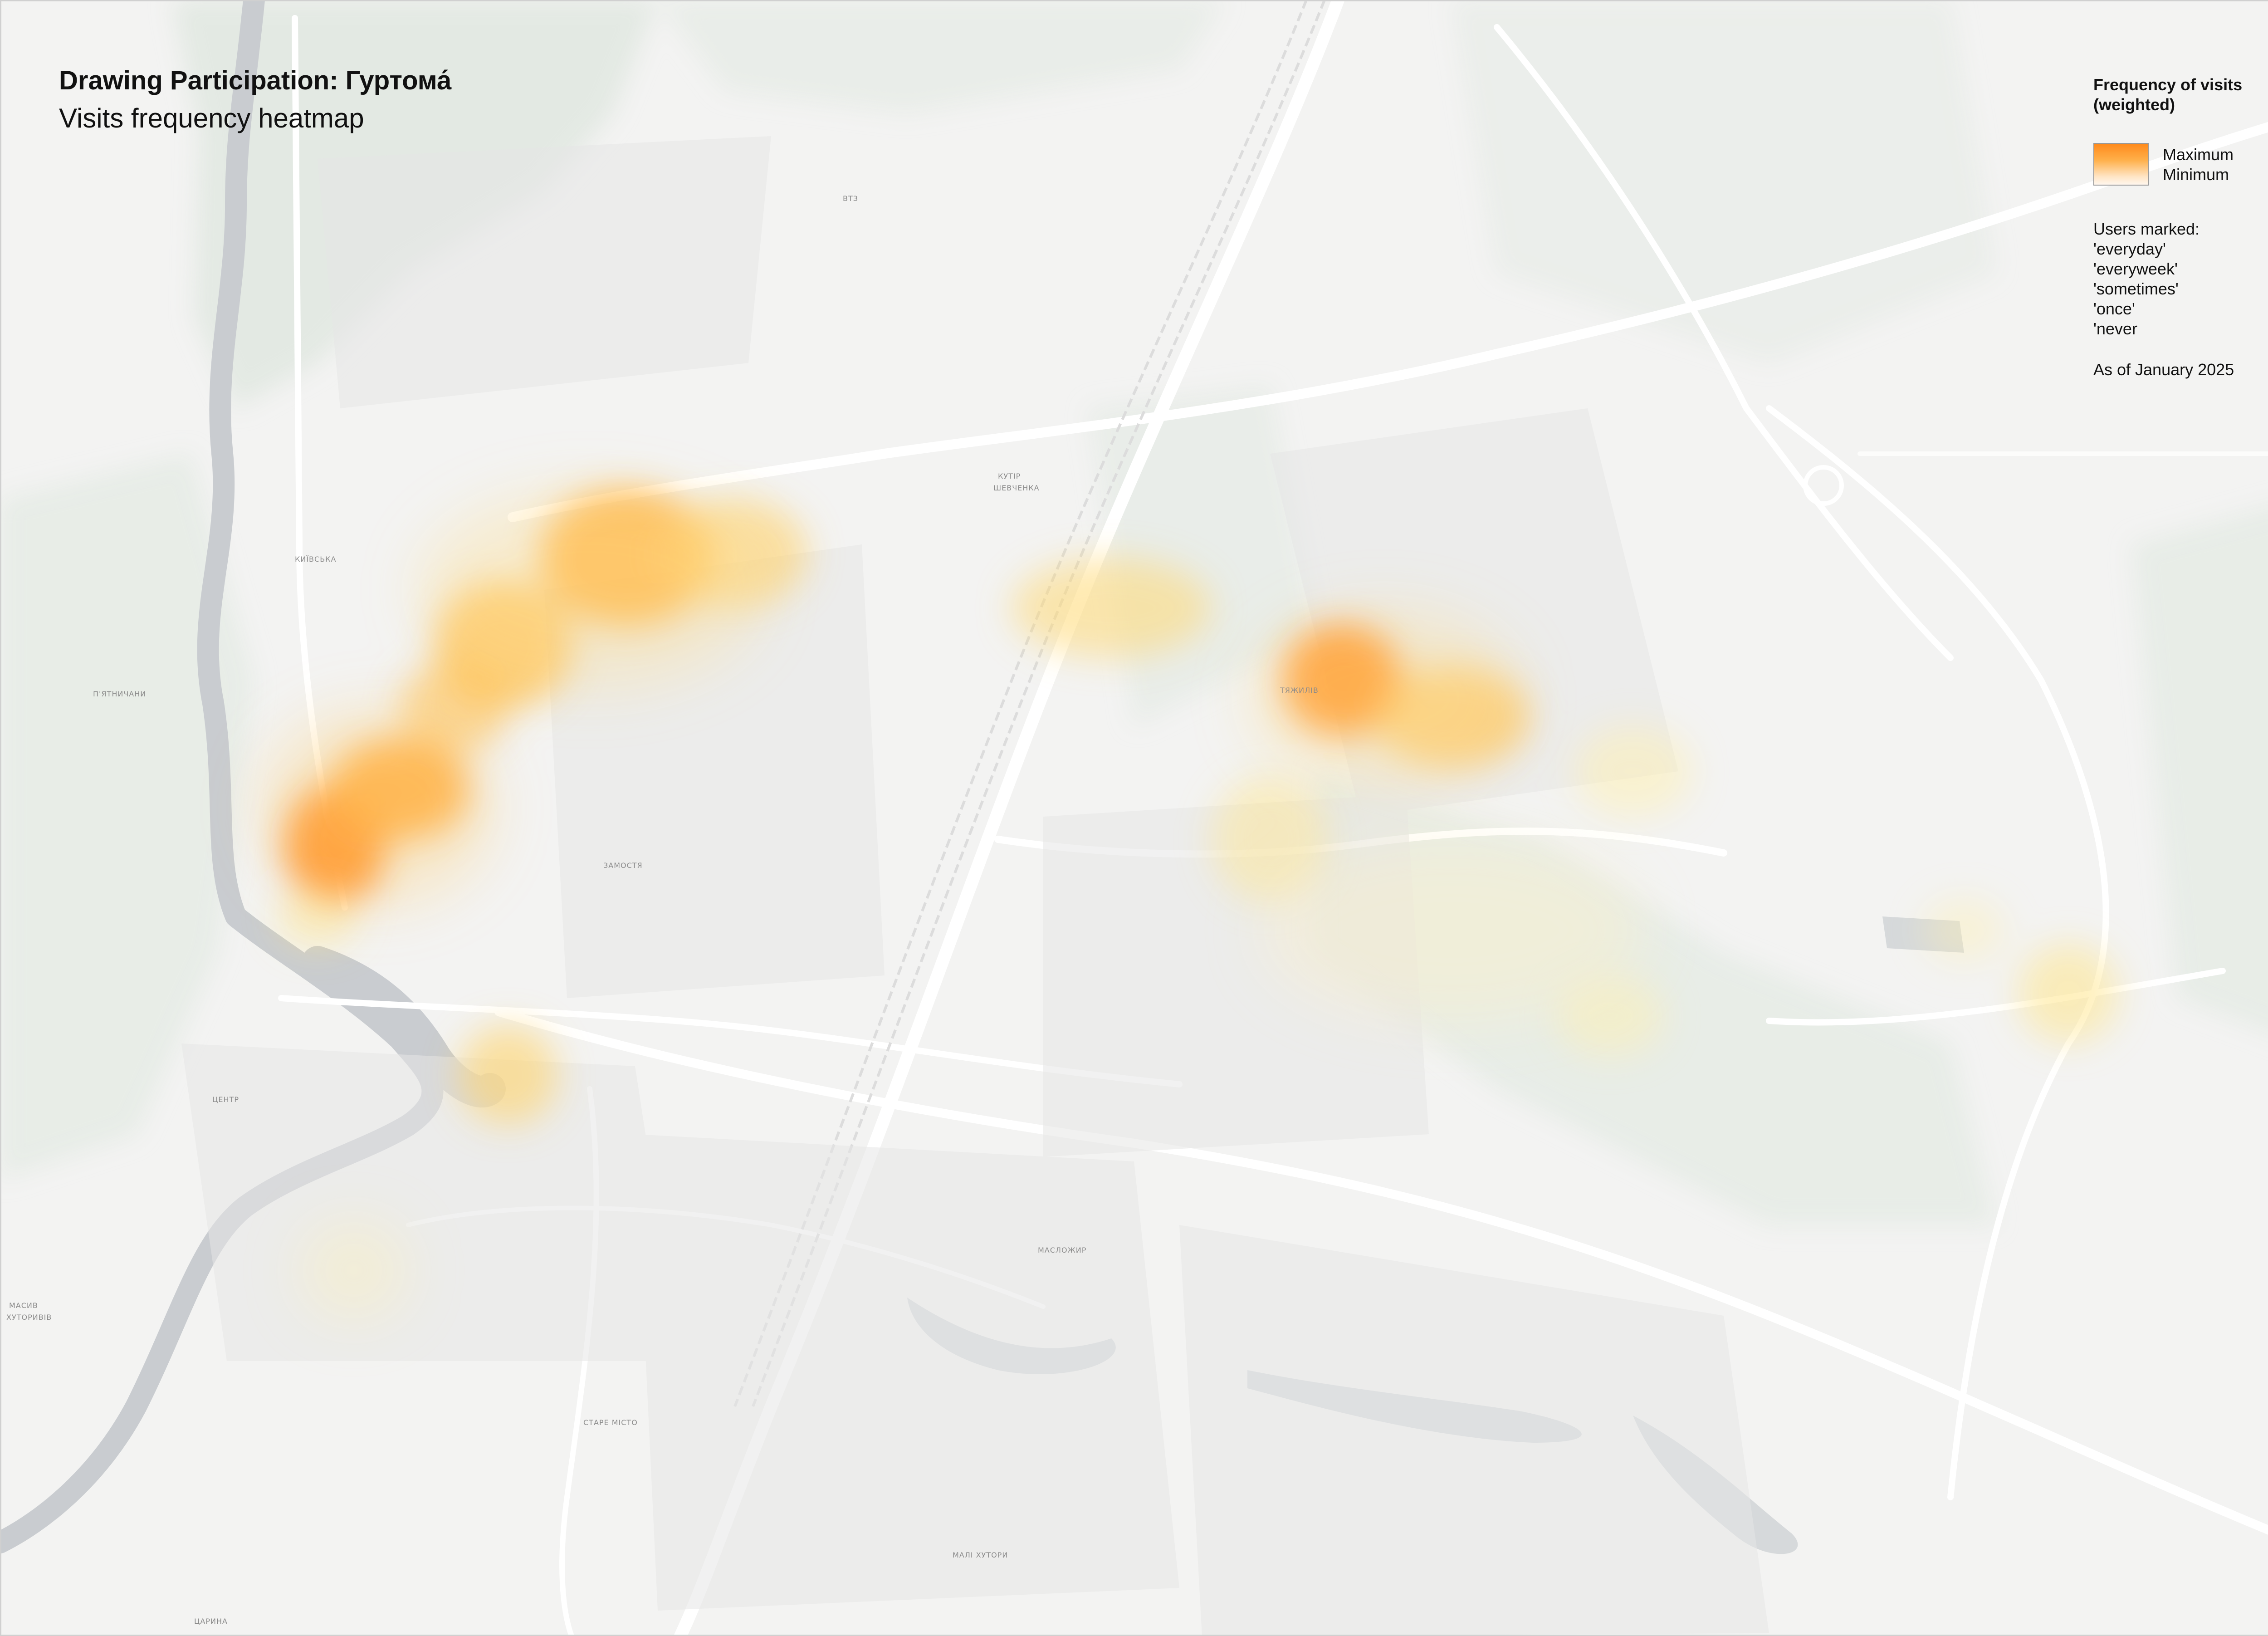  What do you see at coordinates (1299, 690) in the screenshot?
I see `label-tiazhyliv: ТЯЖИЛІВ` at bounding box center [1299, 690].